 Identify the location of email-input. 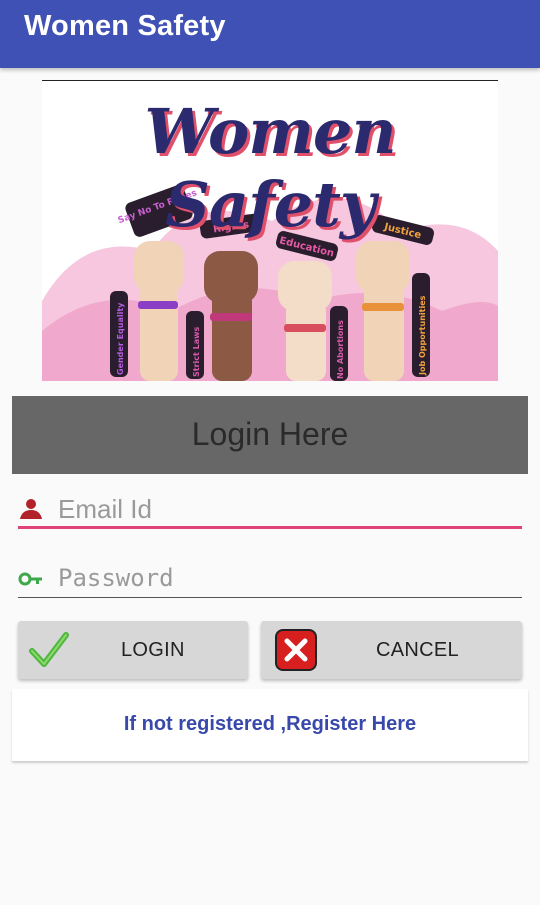
(288, 509).